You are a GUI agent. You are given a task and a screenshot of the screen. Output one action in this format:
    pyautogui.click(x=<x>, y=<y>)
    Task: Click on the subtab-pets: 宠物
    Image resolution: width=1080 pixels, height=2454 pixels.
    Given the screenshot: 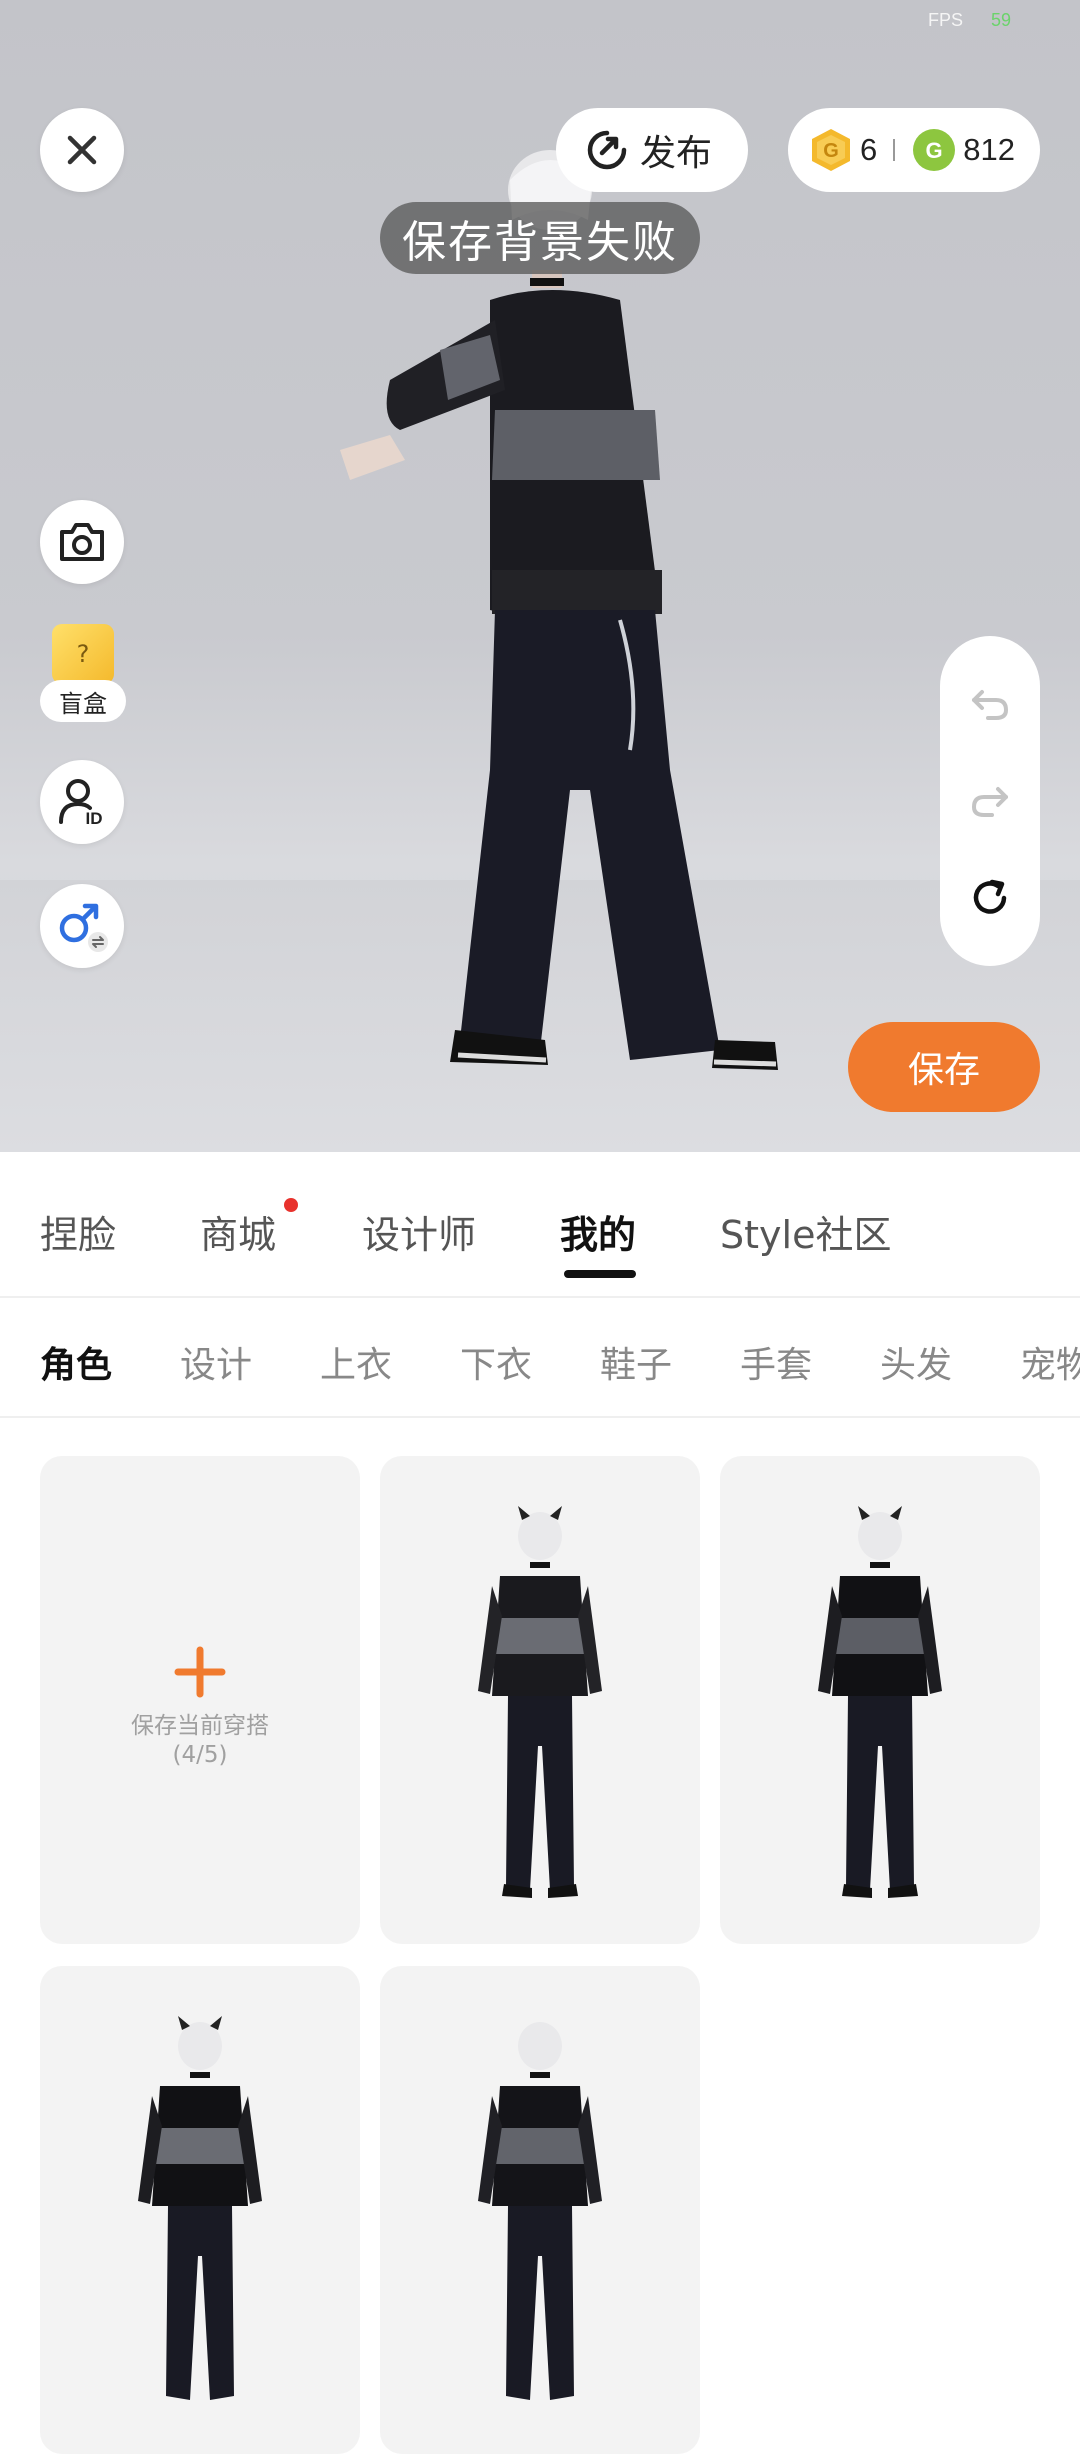 What is the action you would take?
    pyautogui.click(x=1050, y=1362)
    